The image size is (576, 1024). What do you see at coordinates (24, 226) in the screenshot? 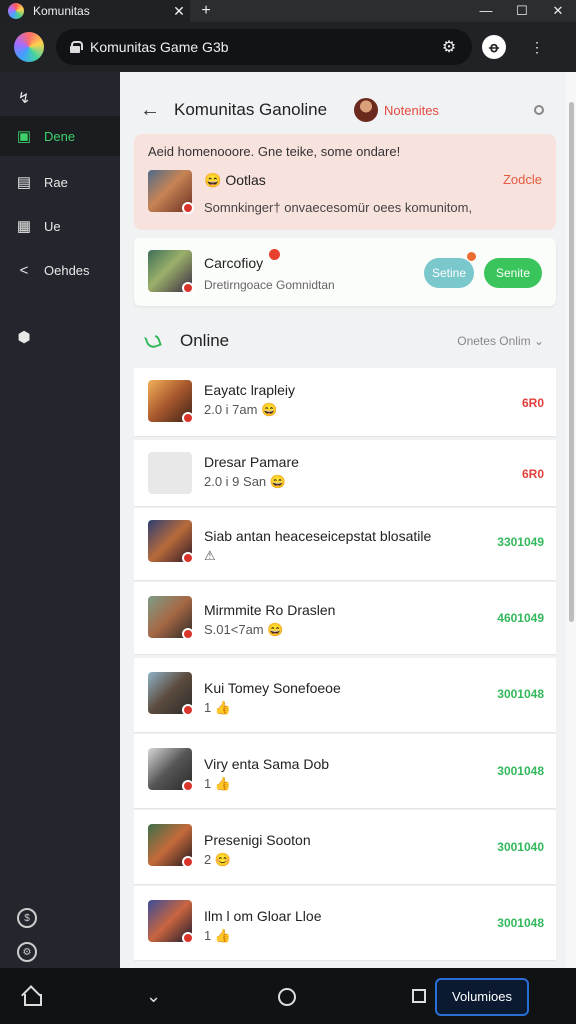
I see `grid-icon: ▦` at bounding box center [24, 226].